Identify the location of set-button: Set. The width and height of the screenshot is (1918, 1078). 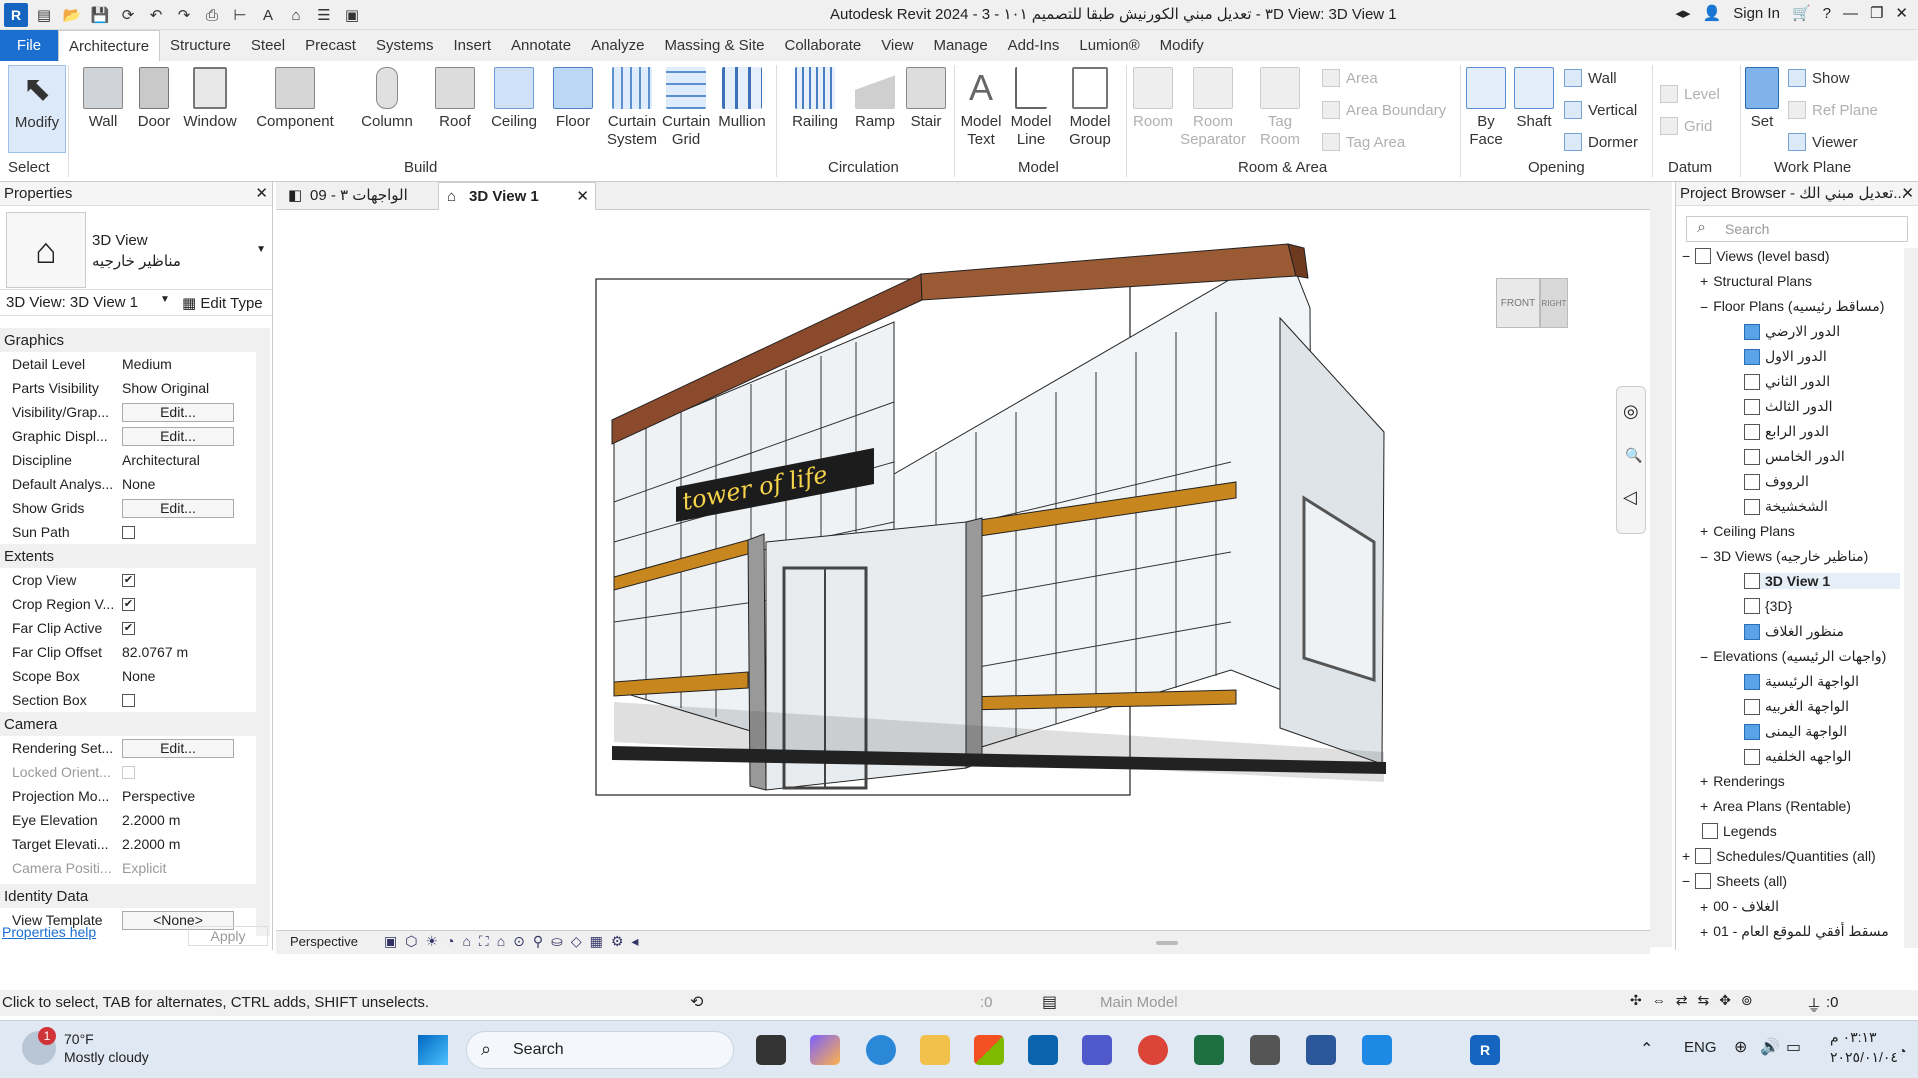
(1762, 99).